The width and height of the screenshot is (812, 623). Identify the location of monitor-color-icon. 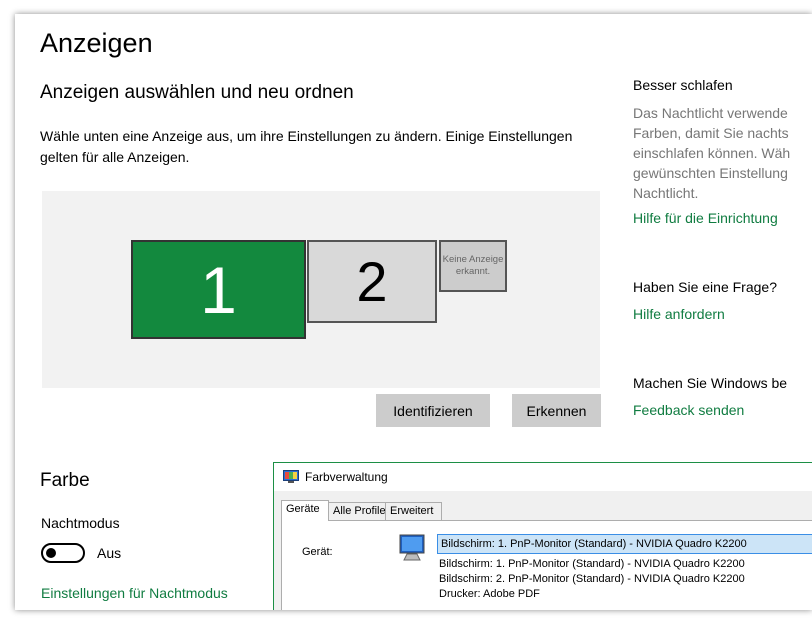
(291, 476).